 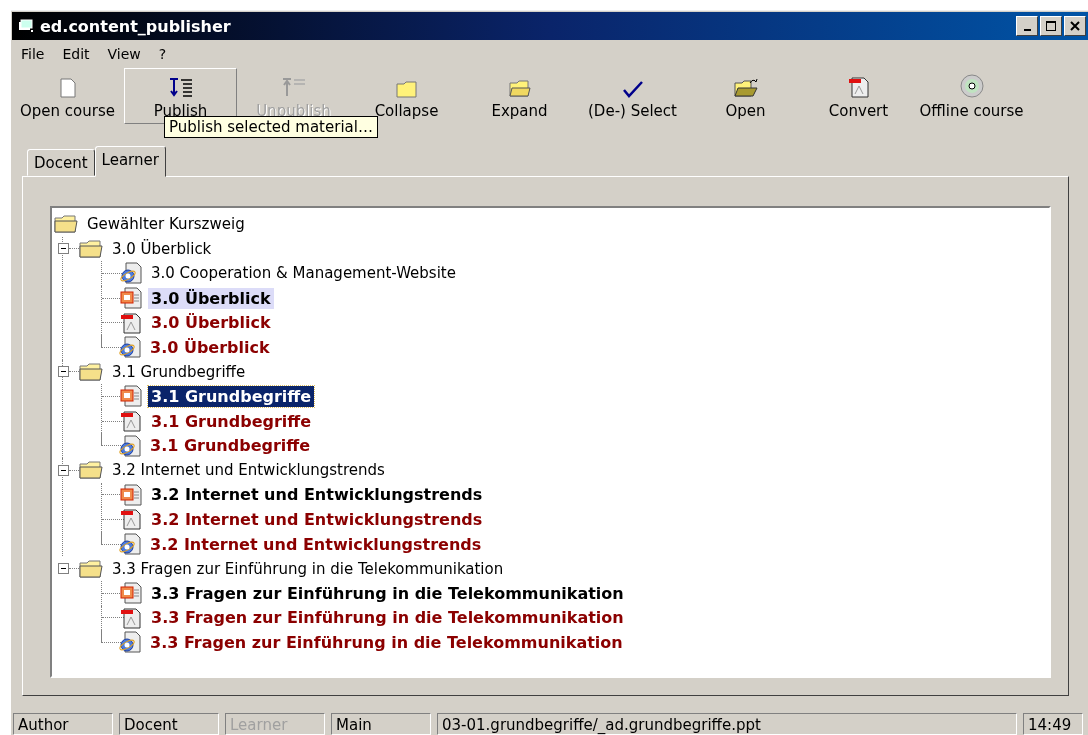 I want to click on document-icon, so click(x=67, y=88).